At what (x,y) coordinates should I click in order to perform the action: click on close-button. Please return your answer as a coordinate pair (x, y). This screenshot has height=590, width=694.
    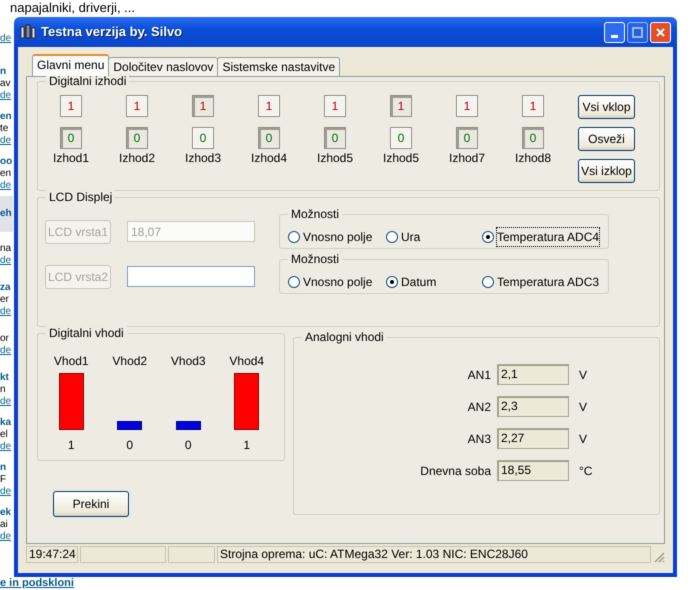
    Looking at the image, I should click on (660, 32).